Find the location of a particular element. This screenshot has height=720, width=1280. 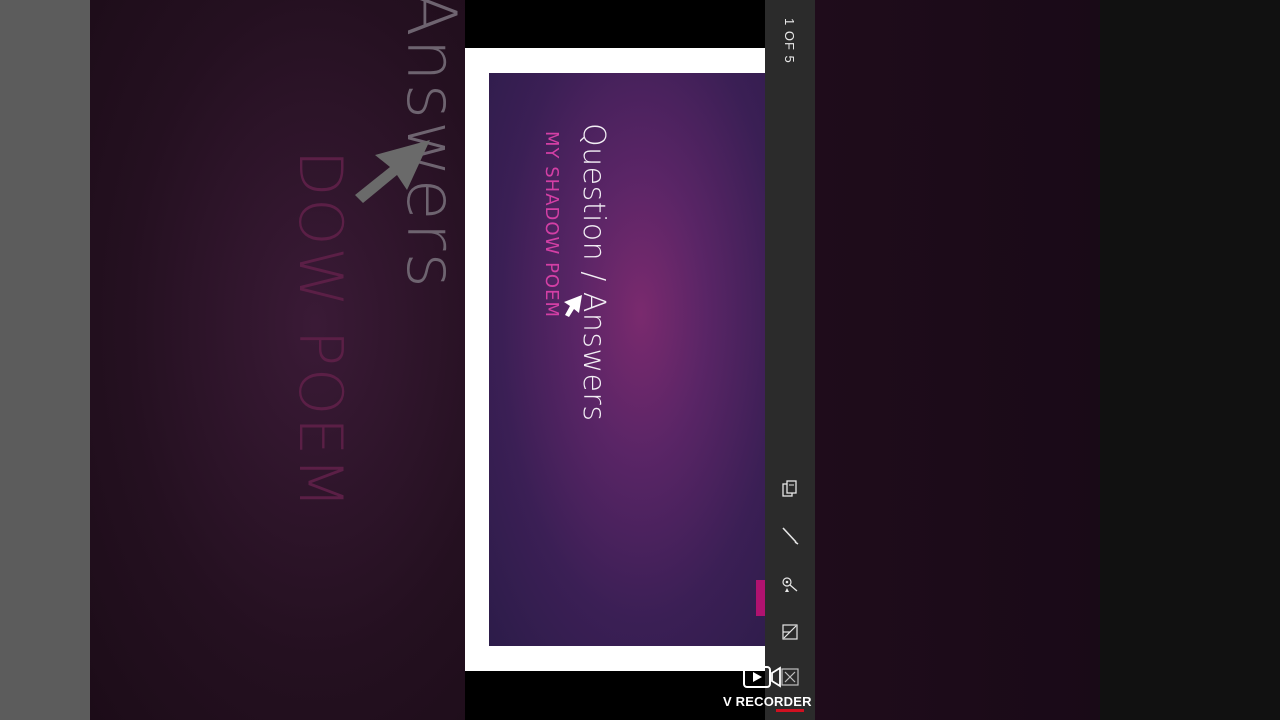

laser-pointer-icon is located at coordinates (790, 584).